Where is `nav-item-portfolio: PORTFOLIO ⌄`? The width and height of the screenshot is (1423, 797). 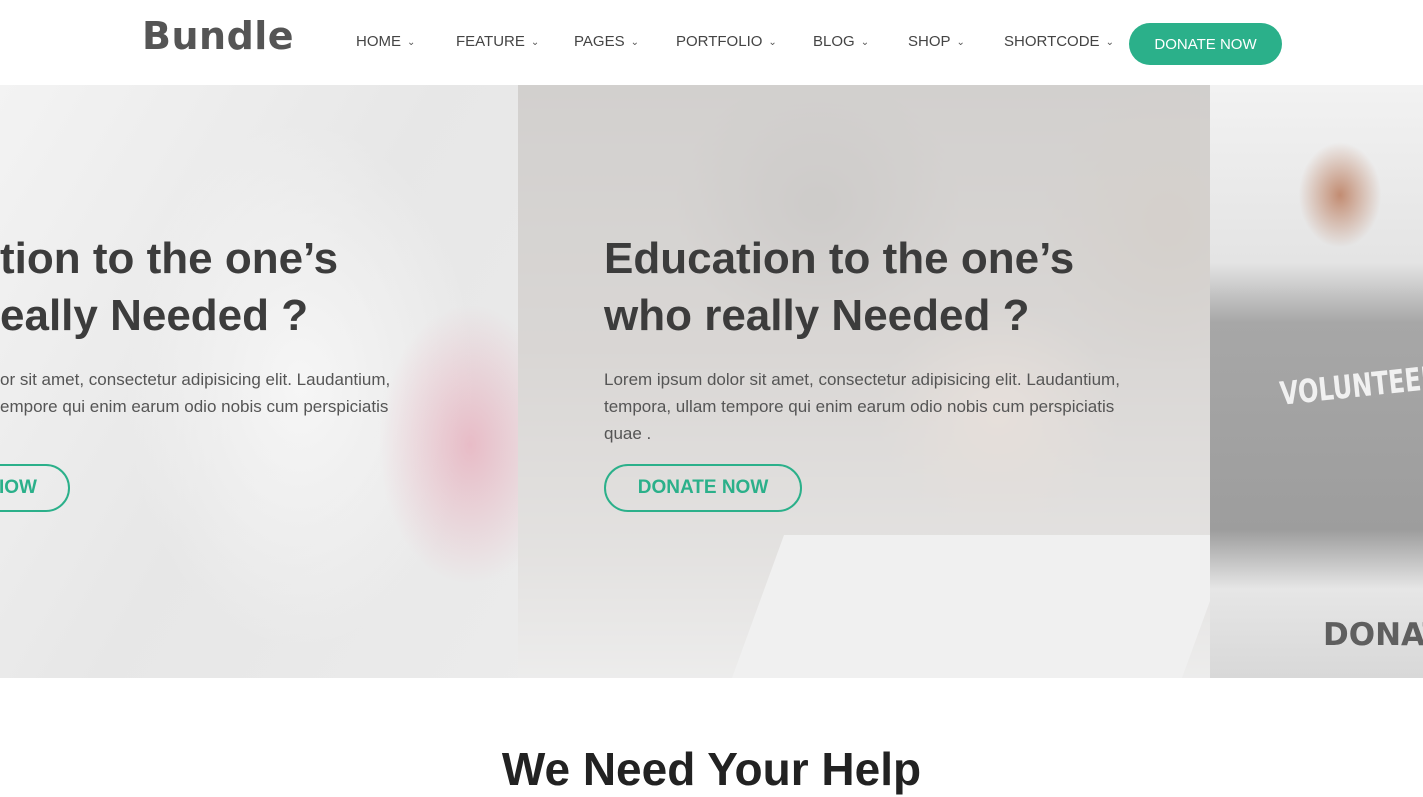 nav-item-portfolio: PORTFOLIO ⌄ is located at coordinates (726, 41).